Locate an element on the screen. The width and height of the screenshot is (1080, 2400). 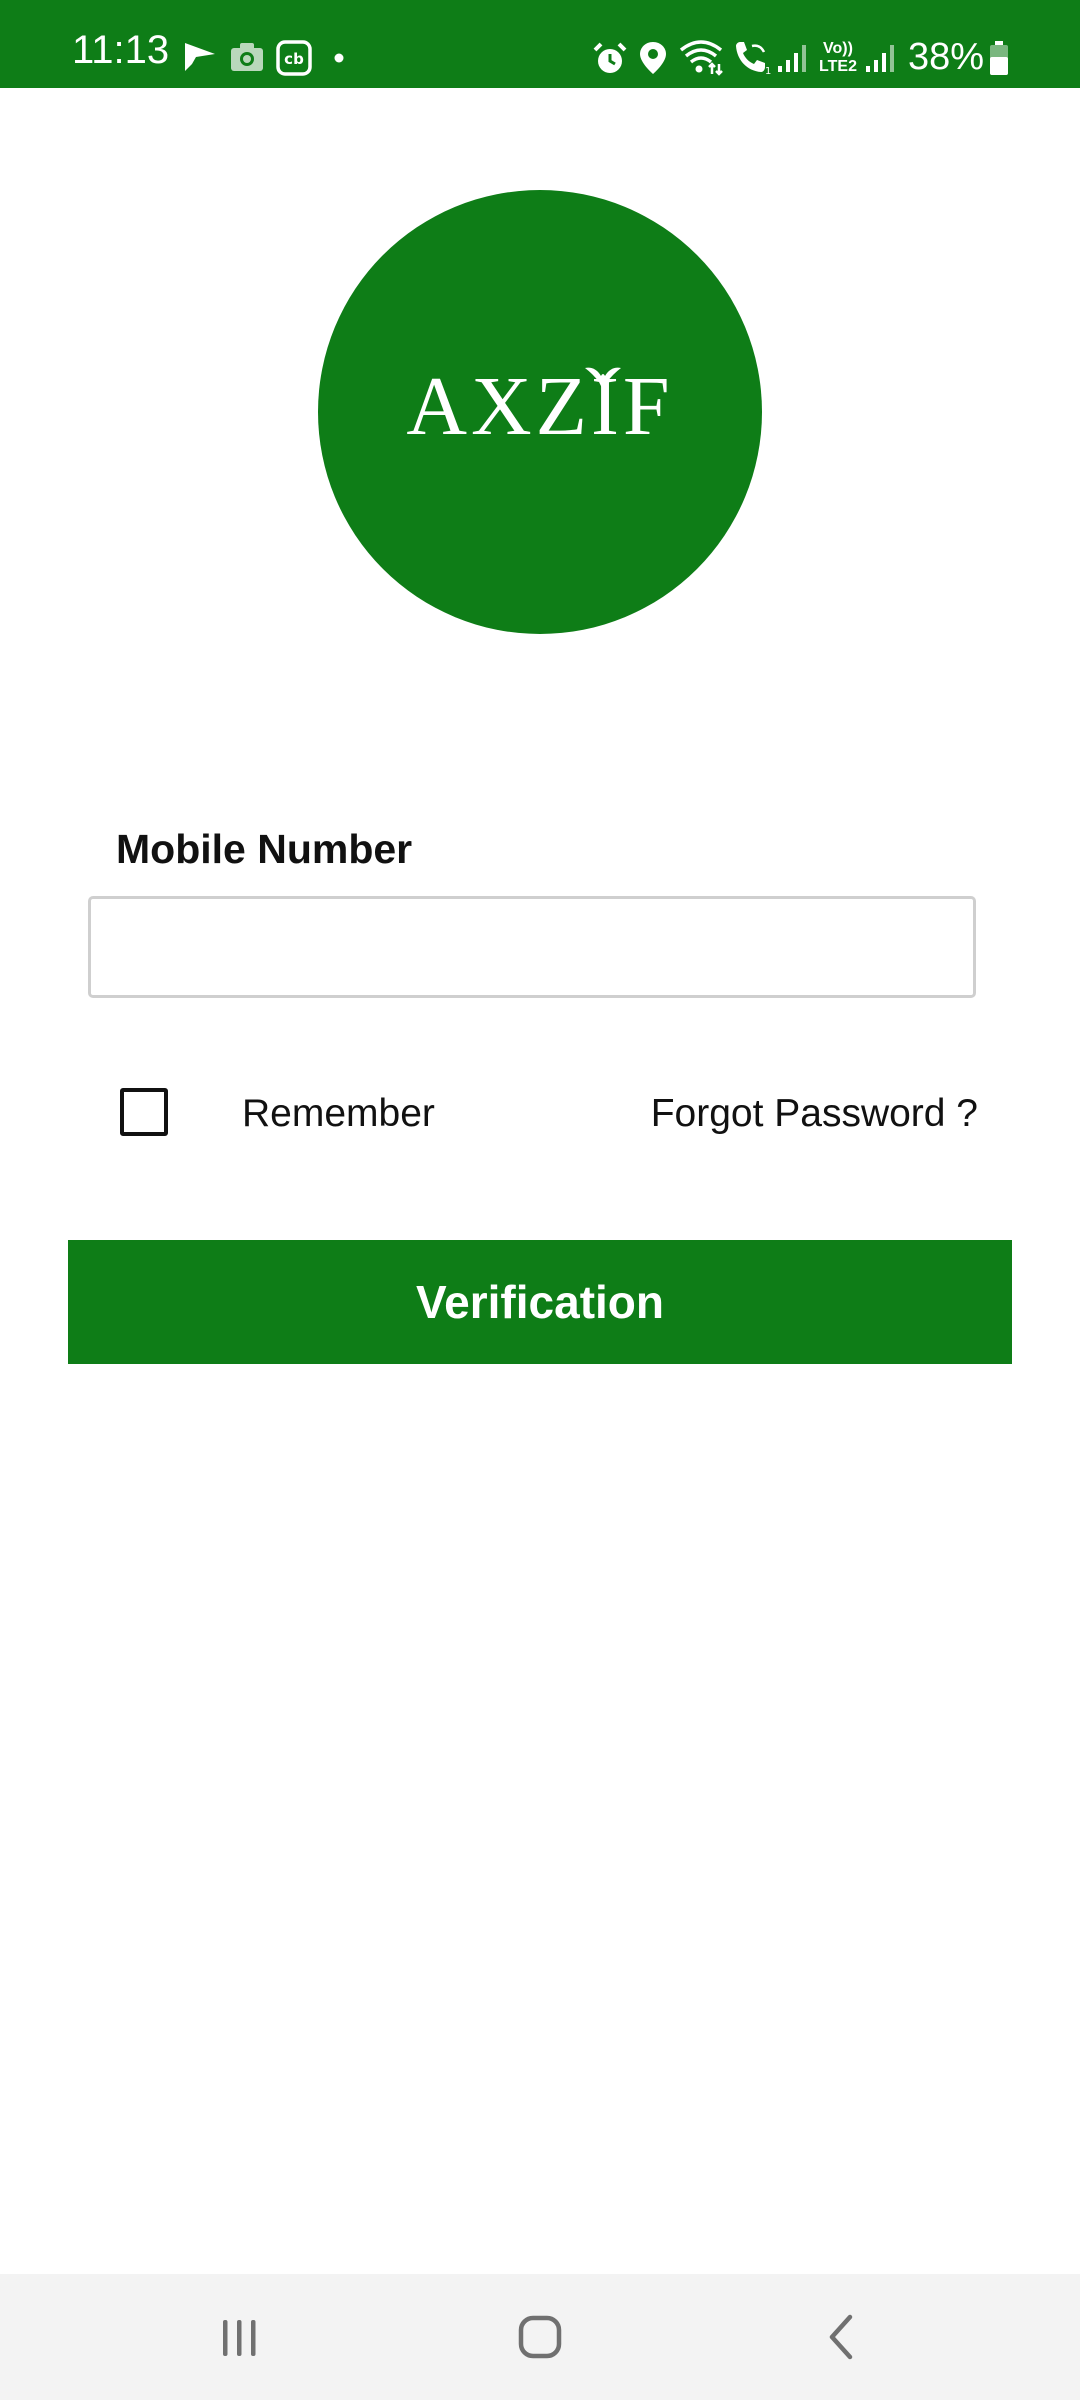
svg-text: cb is located at coordinates (294, 59).